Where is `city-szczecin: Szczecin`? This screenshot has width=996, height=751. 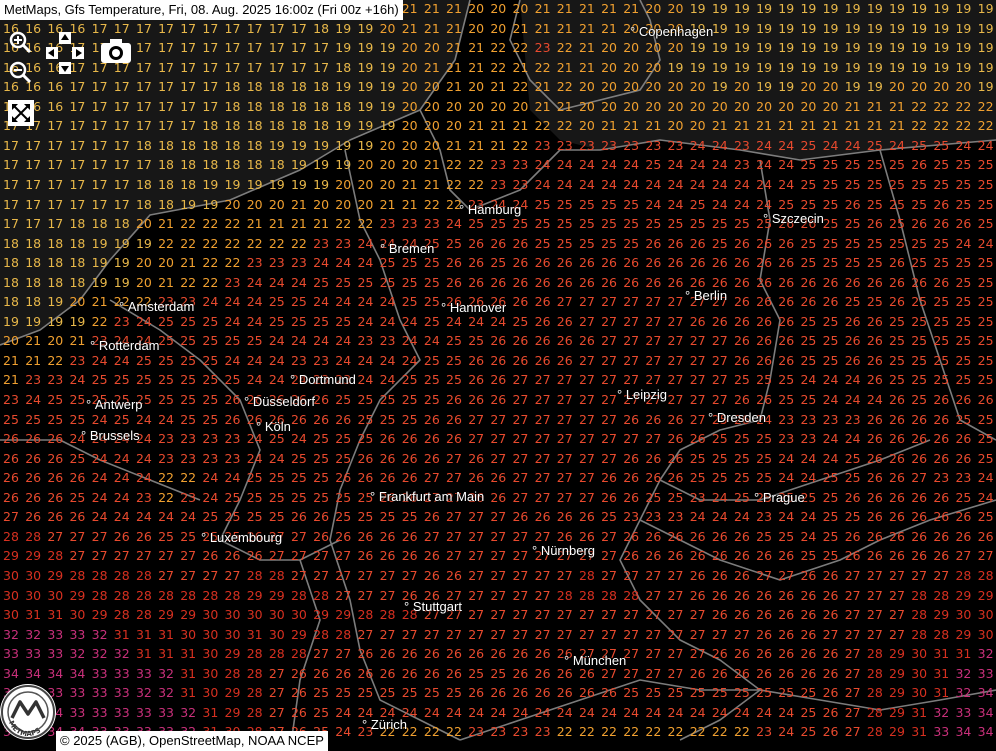
city-szczecin: Szczecin is located at coordinates (793, 219).